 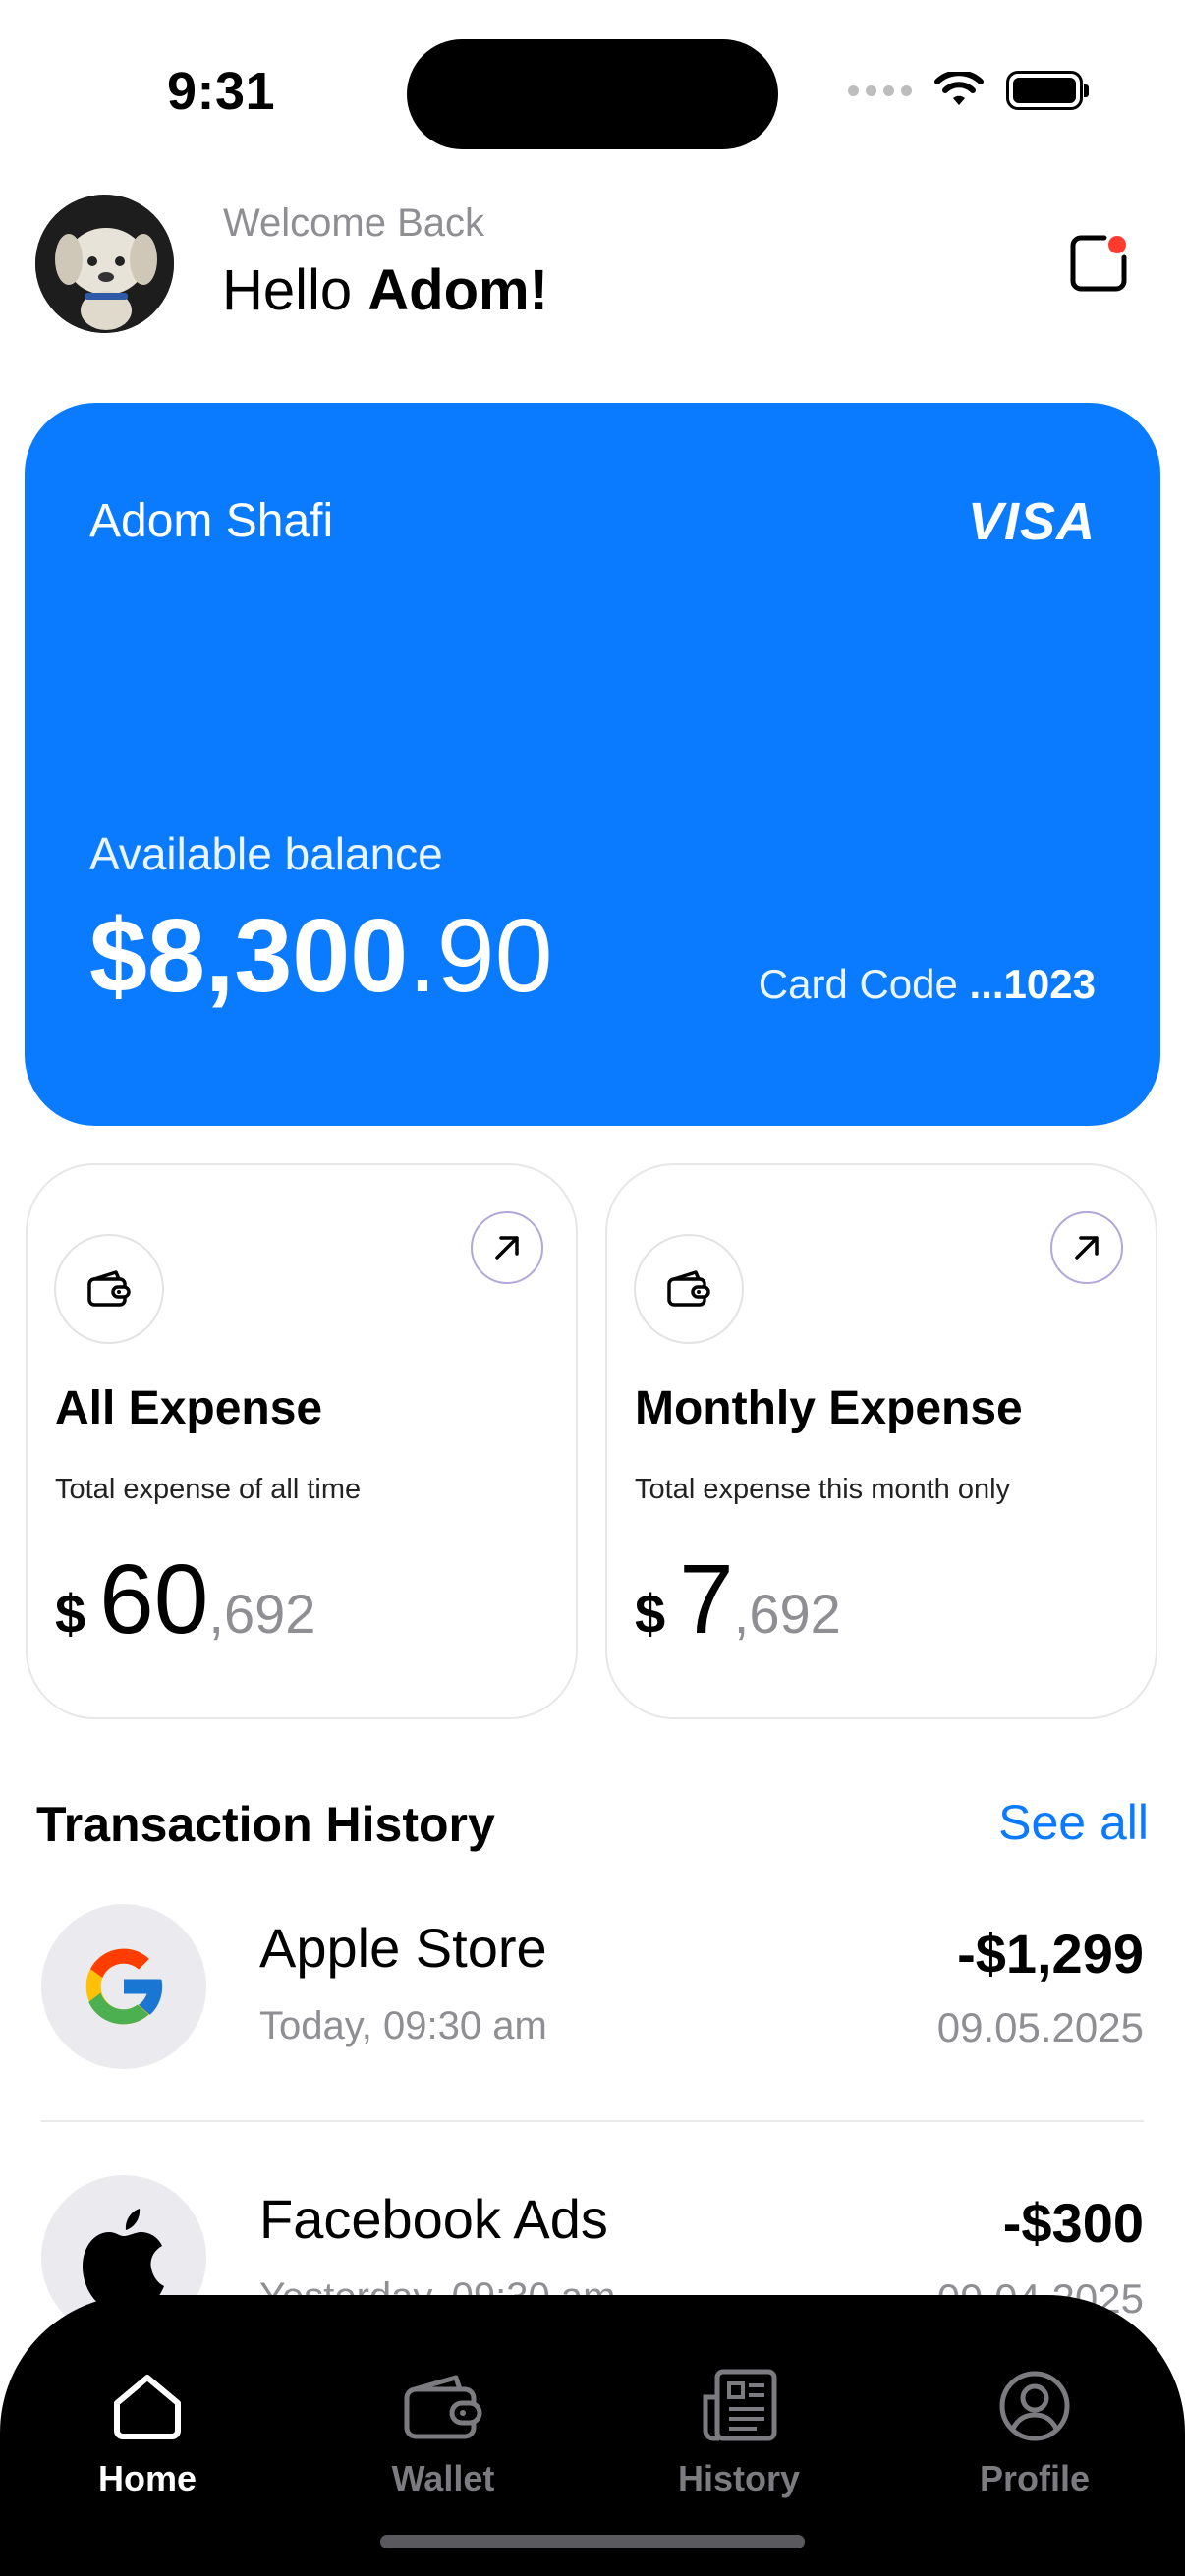 I want to click on tab-label: Wallet, so click(x=443, y=2478).